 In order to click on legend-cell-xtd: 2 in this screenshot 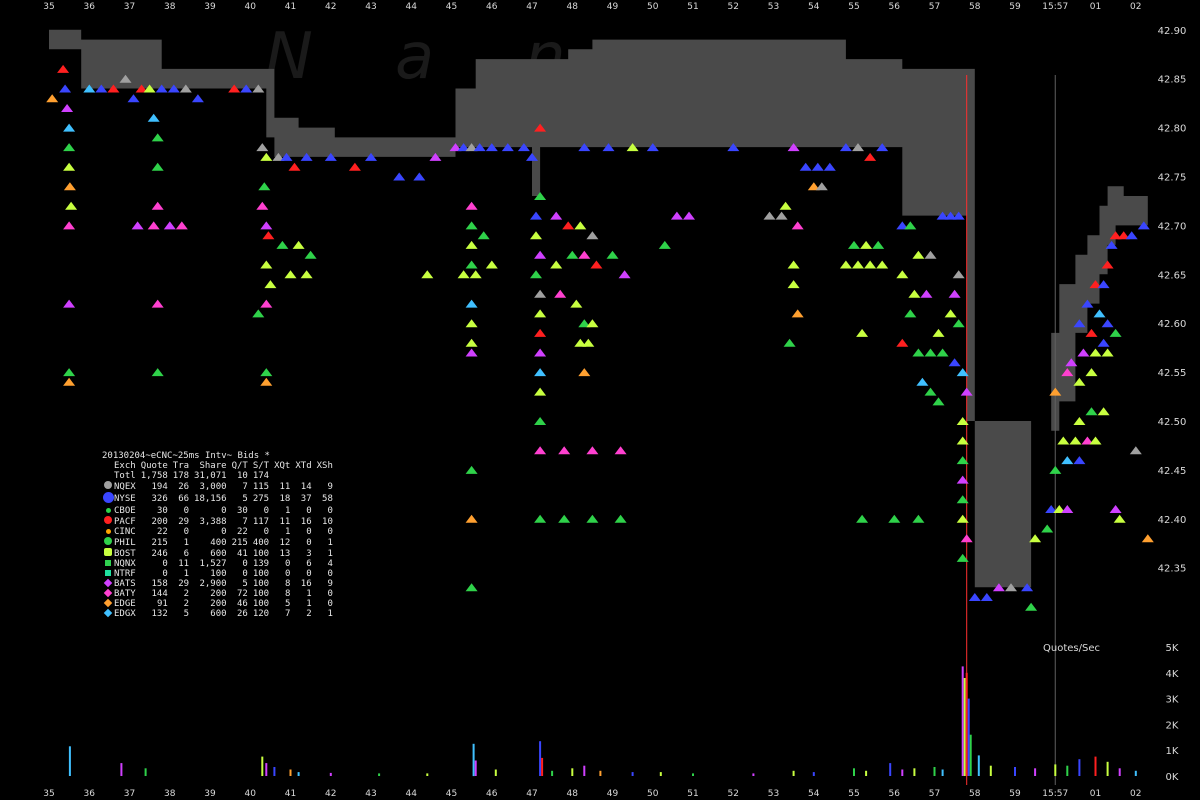, I will do `click(309, 614)`.